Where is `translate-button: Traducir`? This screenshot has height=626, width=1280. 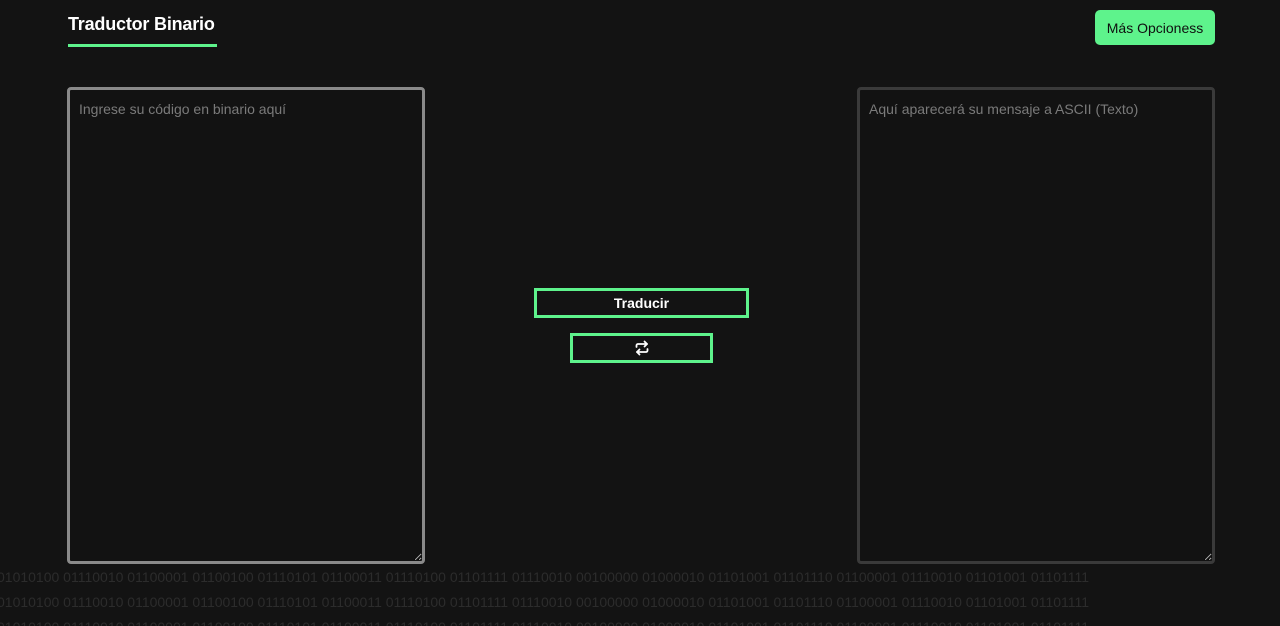
translate-button: Traducir is located at coordinates (641, 303).